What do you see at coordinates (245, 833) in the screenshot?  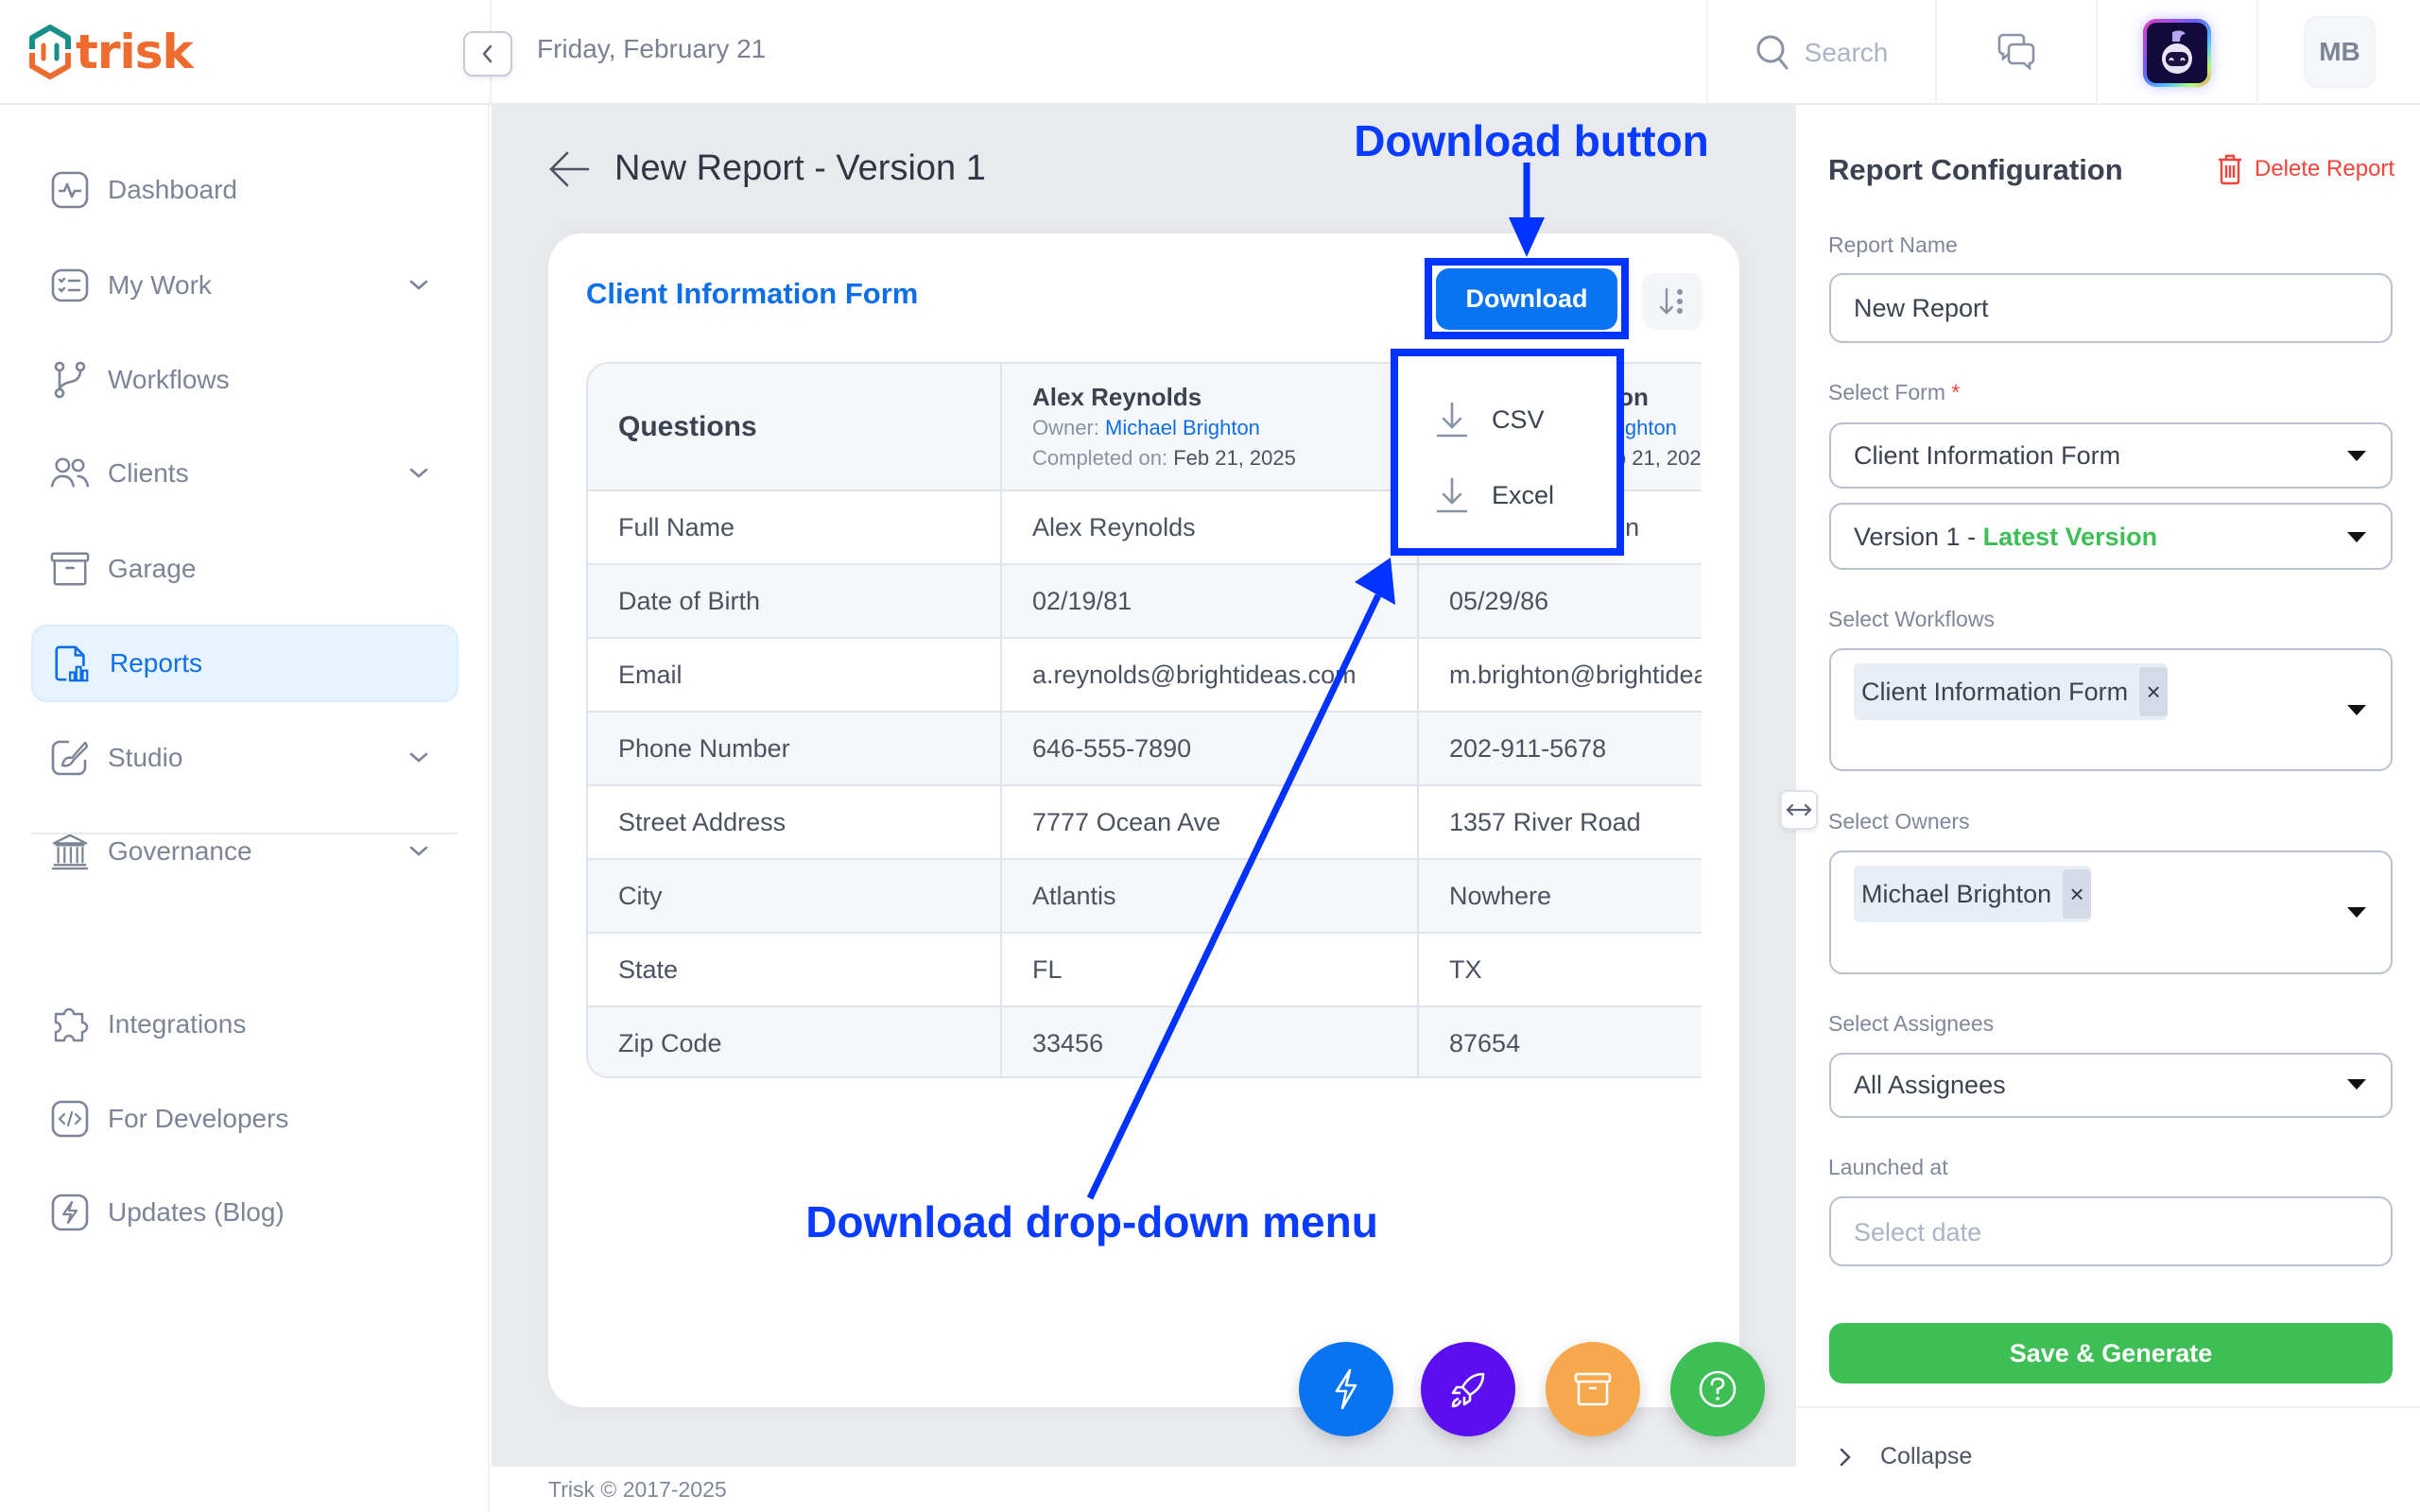 I see `sidebar-divider` at bounding box center [245, 833].